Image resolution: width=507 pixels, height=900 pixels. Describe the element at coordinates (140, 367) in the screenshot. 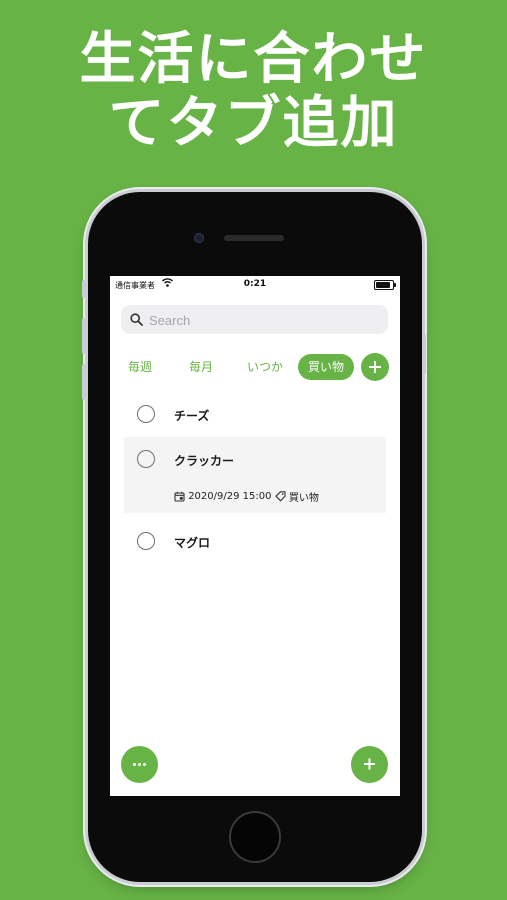

I see `tab-weekly: 毎週` at that location.